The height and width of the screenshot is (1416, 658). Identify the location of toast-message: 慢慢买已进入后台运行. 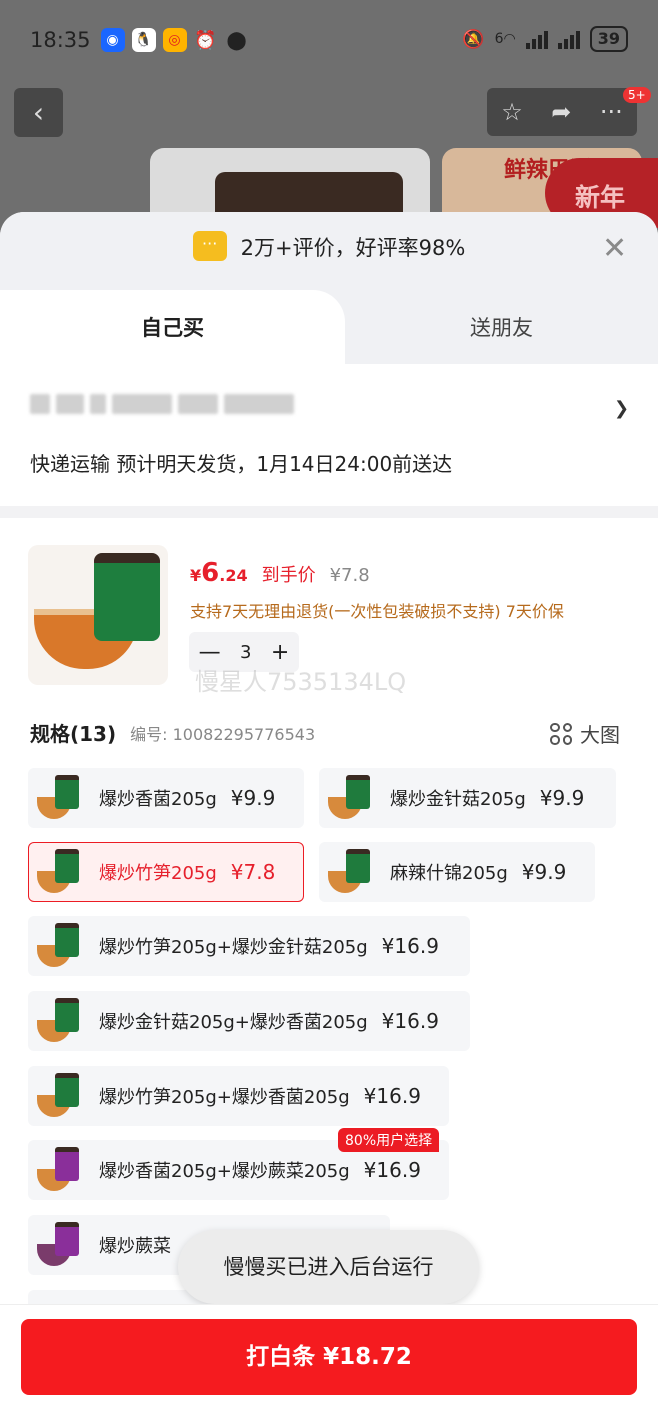
(328, 1267).